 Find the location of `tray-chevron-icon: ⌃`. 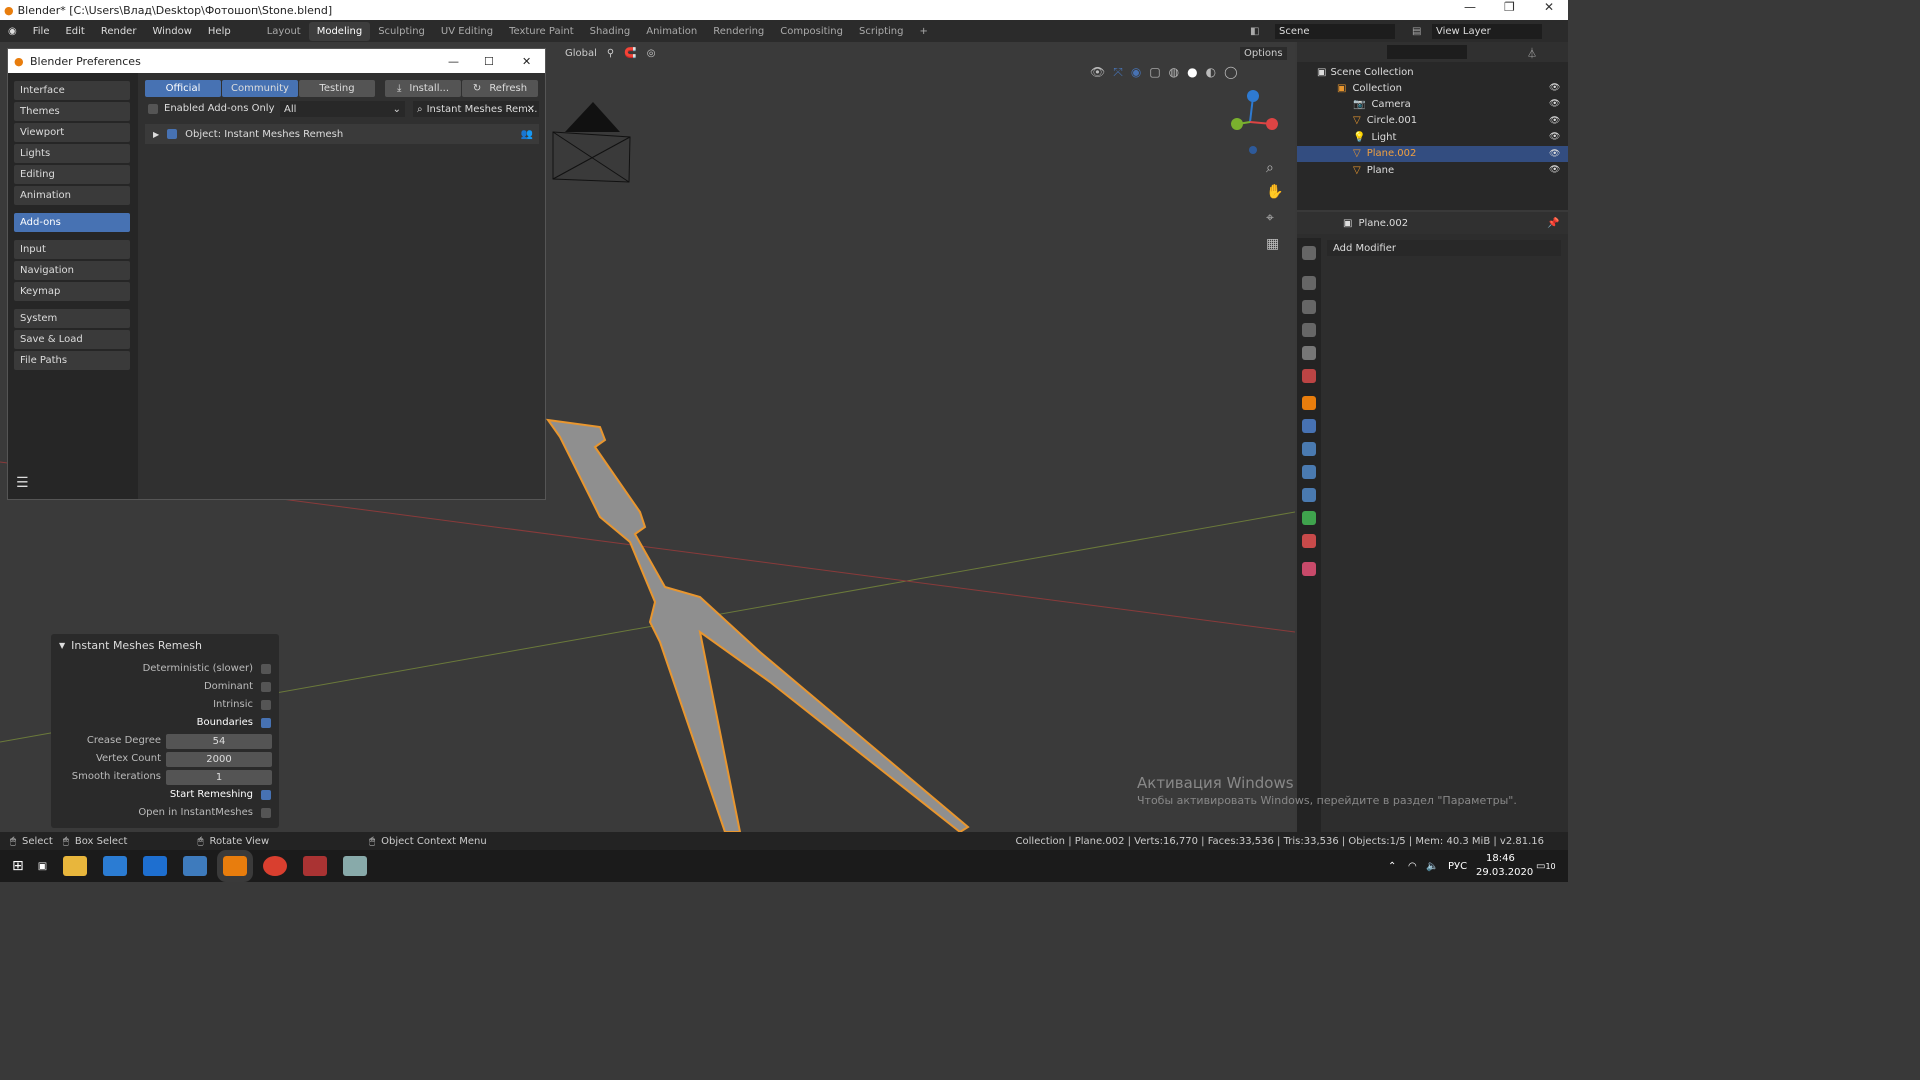

tray-chevron-icon: ⌃ is located at coordinates (1392, 866).